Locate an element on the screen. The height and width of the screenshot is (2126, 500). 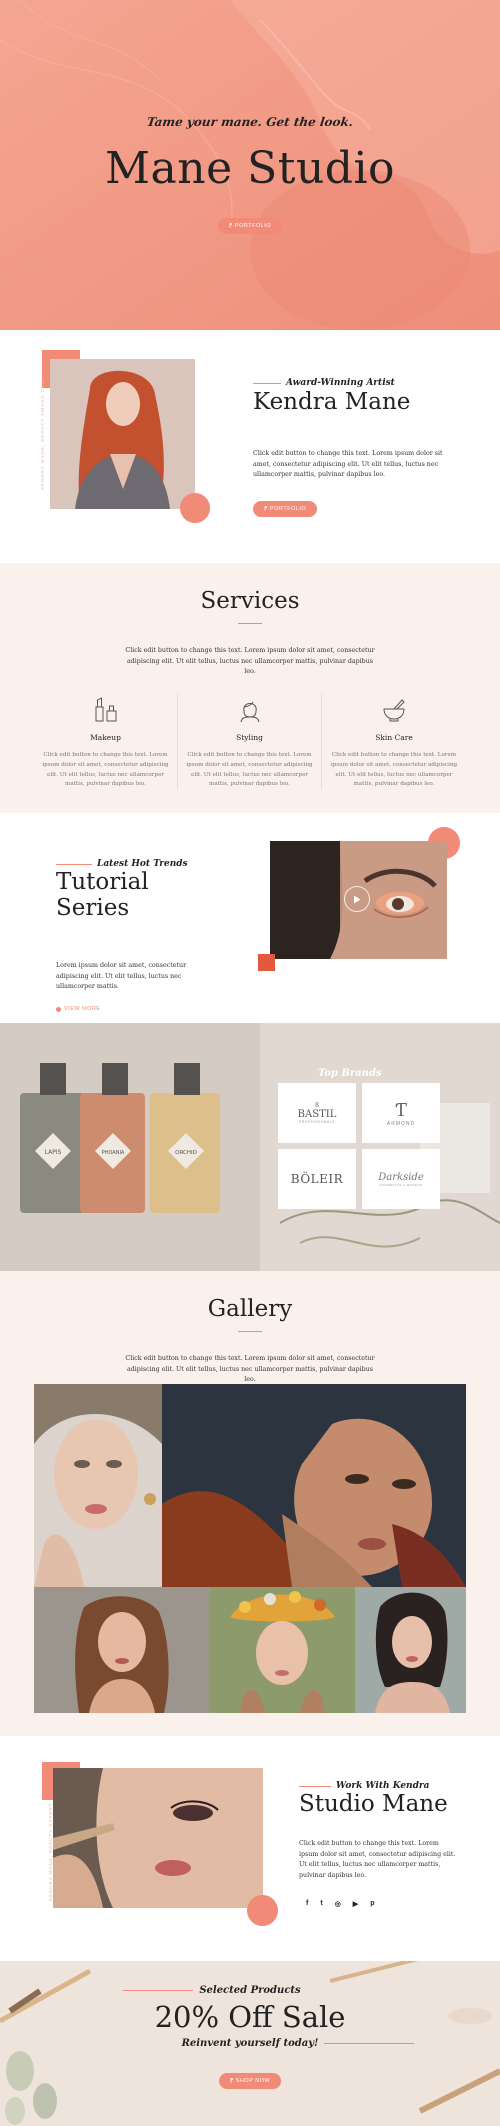
decor-square is located at coordinates (266, 962).